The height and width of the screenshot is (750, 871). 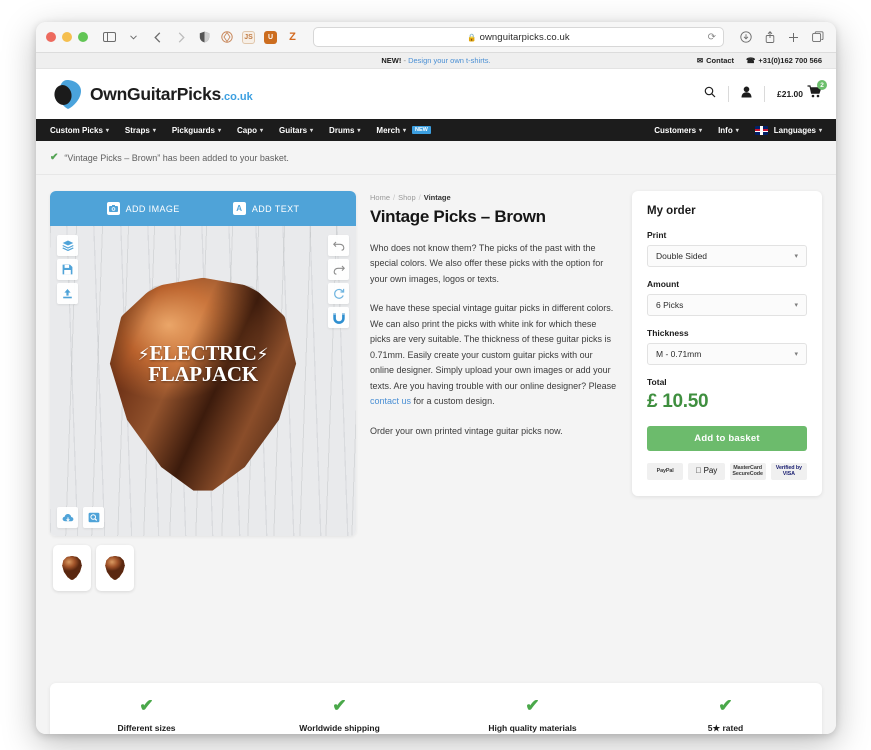 I want to click on divider, so click(x=728, y=94).